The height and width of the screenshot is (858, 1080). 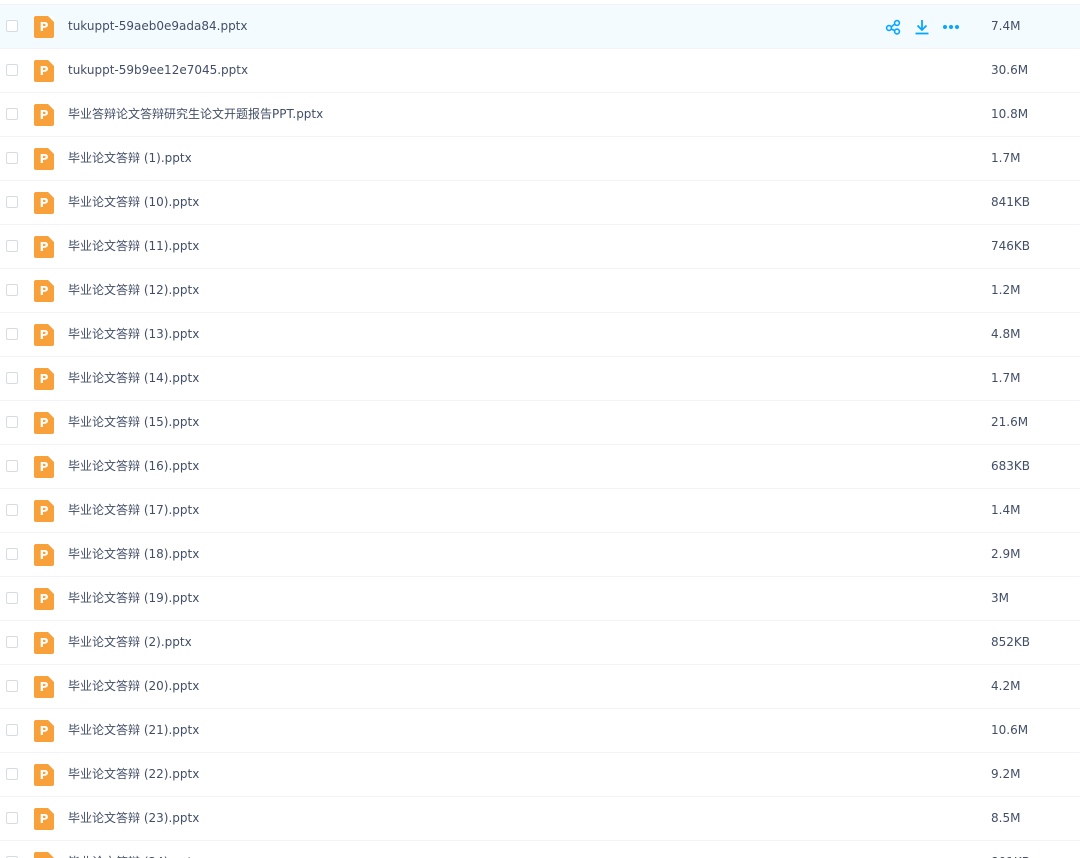 What do you see at coordinates (133, 554) in the screenshot?
I see `file-name-link: 毕业论文答辩 (18).pptx` at bounding box center [133, 554].